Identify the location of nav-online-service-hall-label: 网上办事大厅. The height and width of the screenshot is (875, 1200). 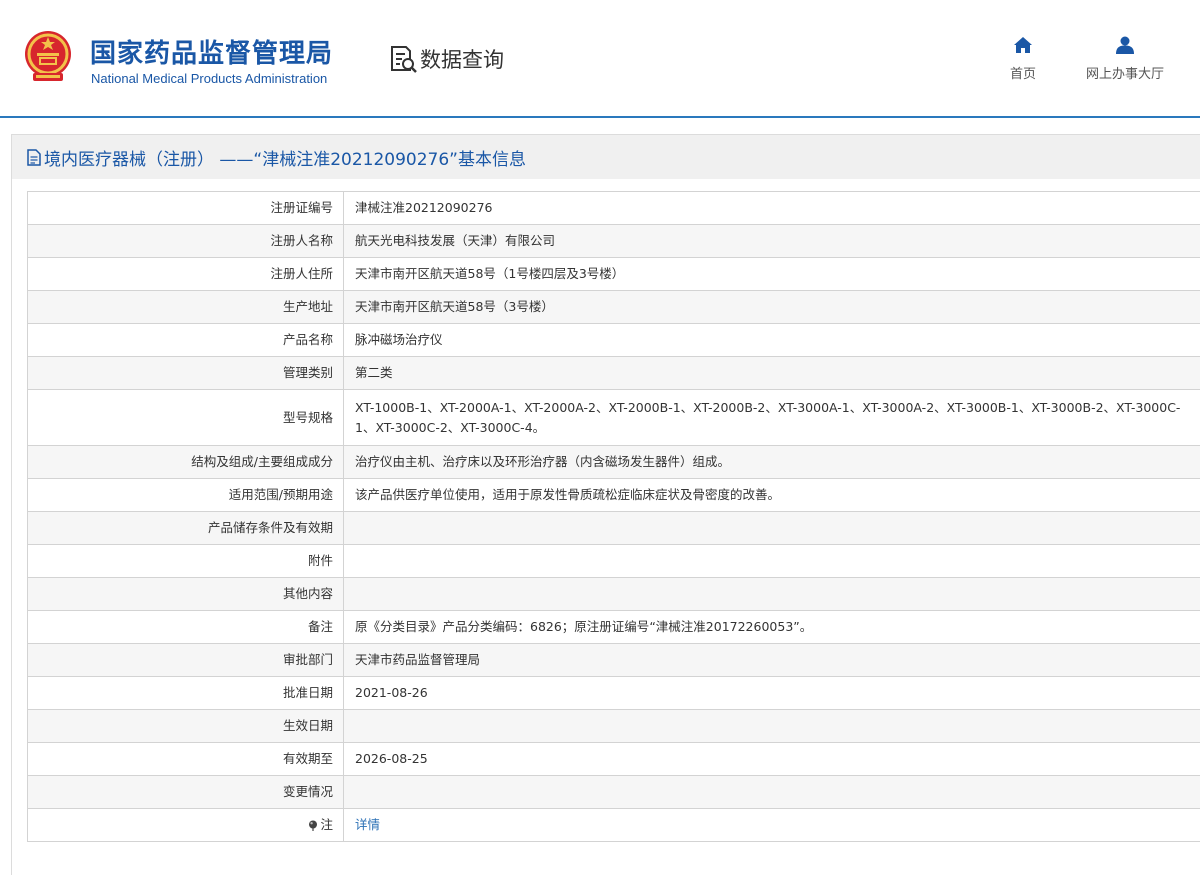
(1125, 74).